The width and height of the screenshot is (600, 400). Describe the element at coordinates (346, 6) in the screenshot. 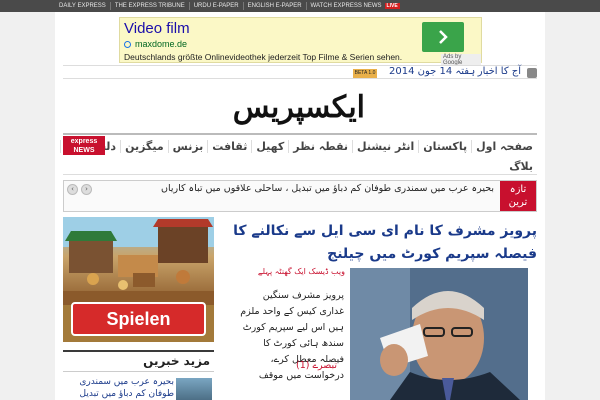

I see `watch-express-news-label: WATCH EXPRESS NEWS` at that location.